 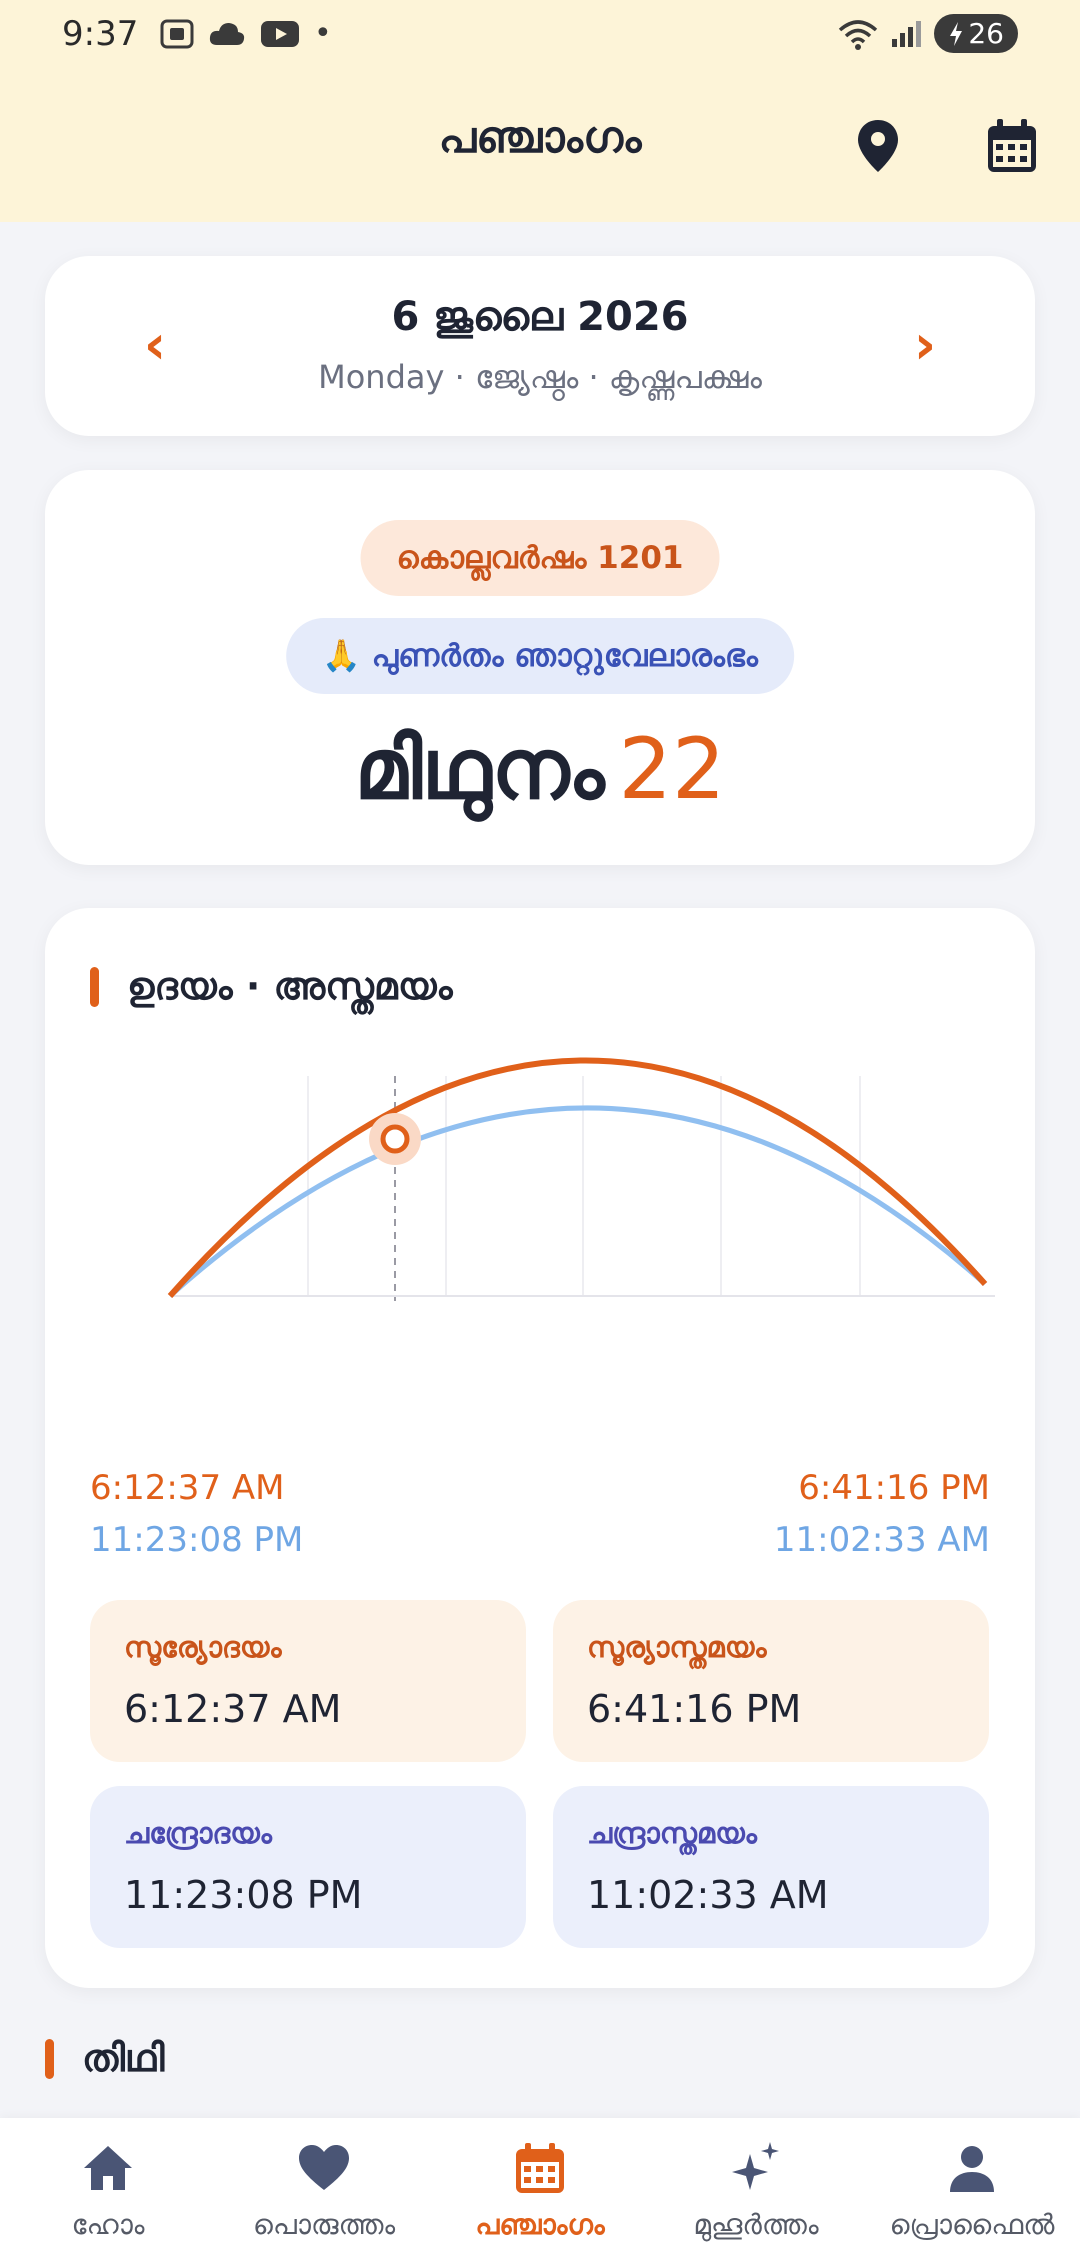 I want to click on moonset-tile: ചന്ദ്രാസ്തമയം 11:02:33 AM, so click(x=771, y=1867).